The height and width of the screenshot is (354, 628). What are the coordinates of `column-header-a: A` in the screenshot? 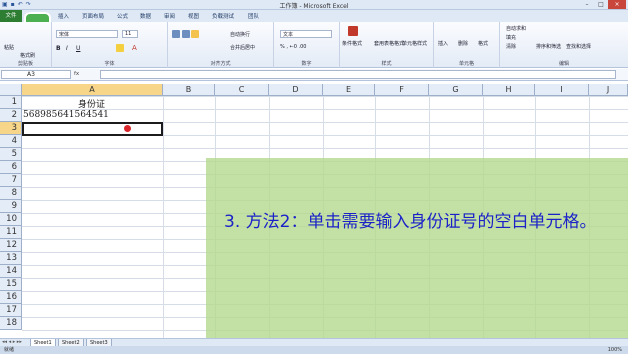 It's located at (92, 90).